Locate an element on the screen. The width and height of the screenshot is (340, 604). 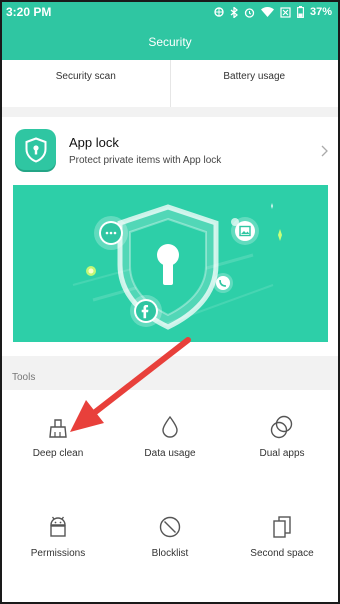
tool-second-space: Second space is located at coordinates (282, 535).